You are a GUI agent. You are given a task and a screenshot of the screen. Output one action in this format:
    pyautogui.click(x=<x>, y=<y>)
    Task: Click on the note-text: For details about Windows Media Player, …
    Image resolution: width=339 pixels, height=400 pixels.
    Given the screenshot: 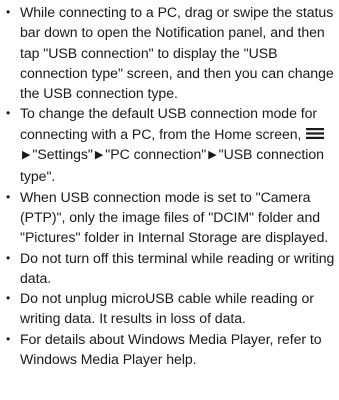 What is the action you would take?
    pyautogui.click(x=171, y=349)
    